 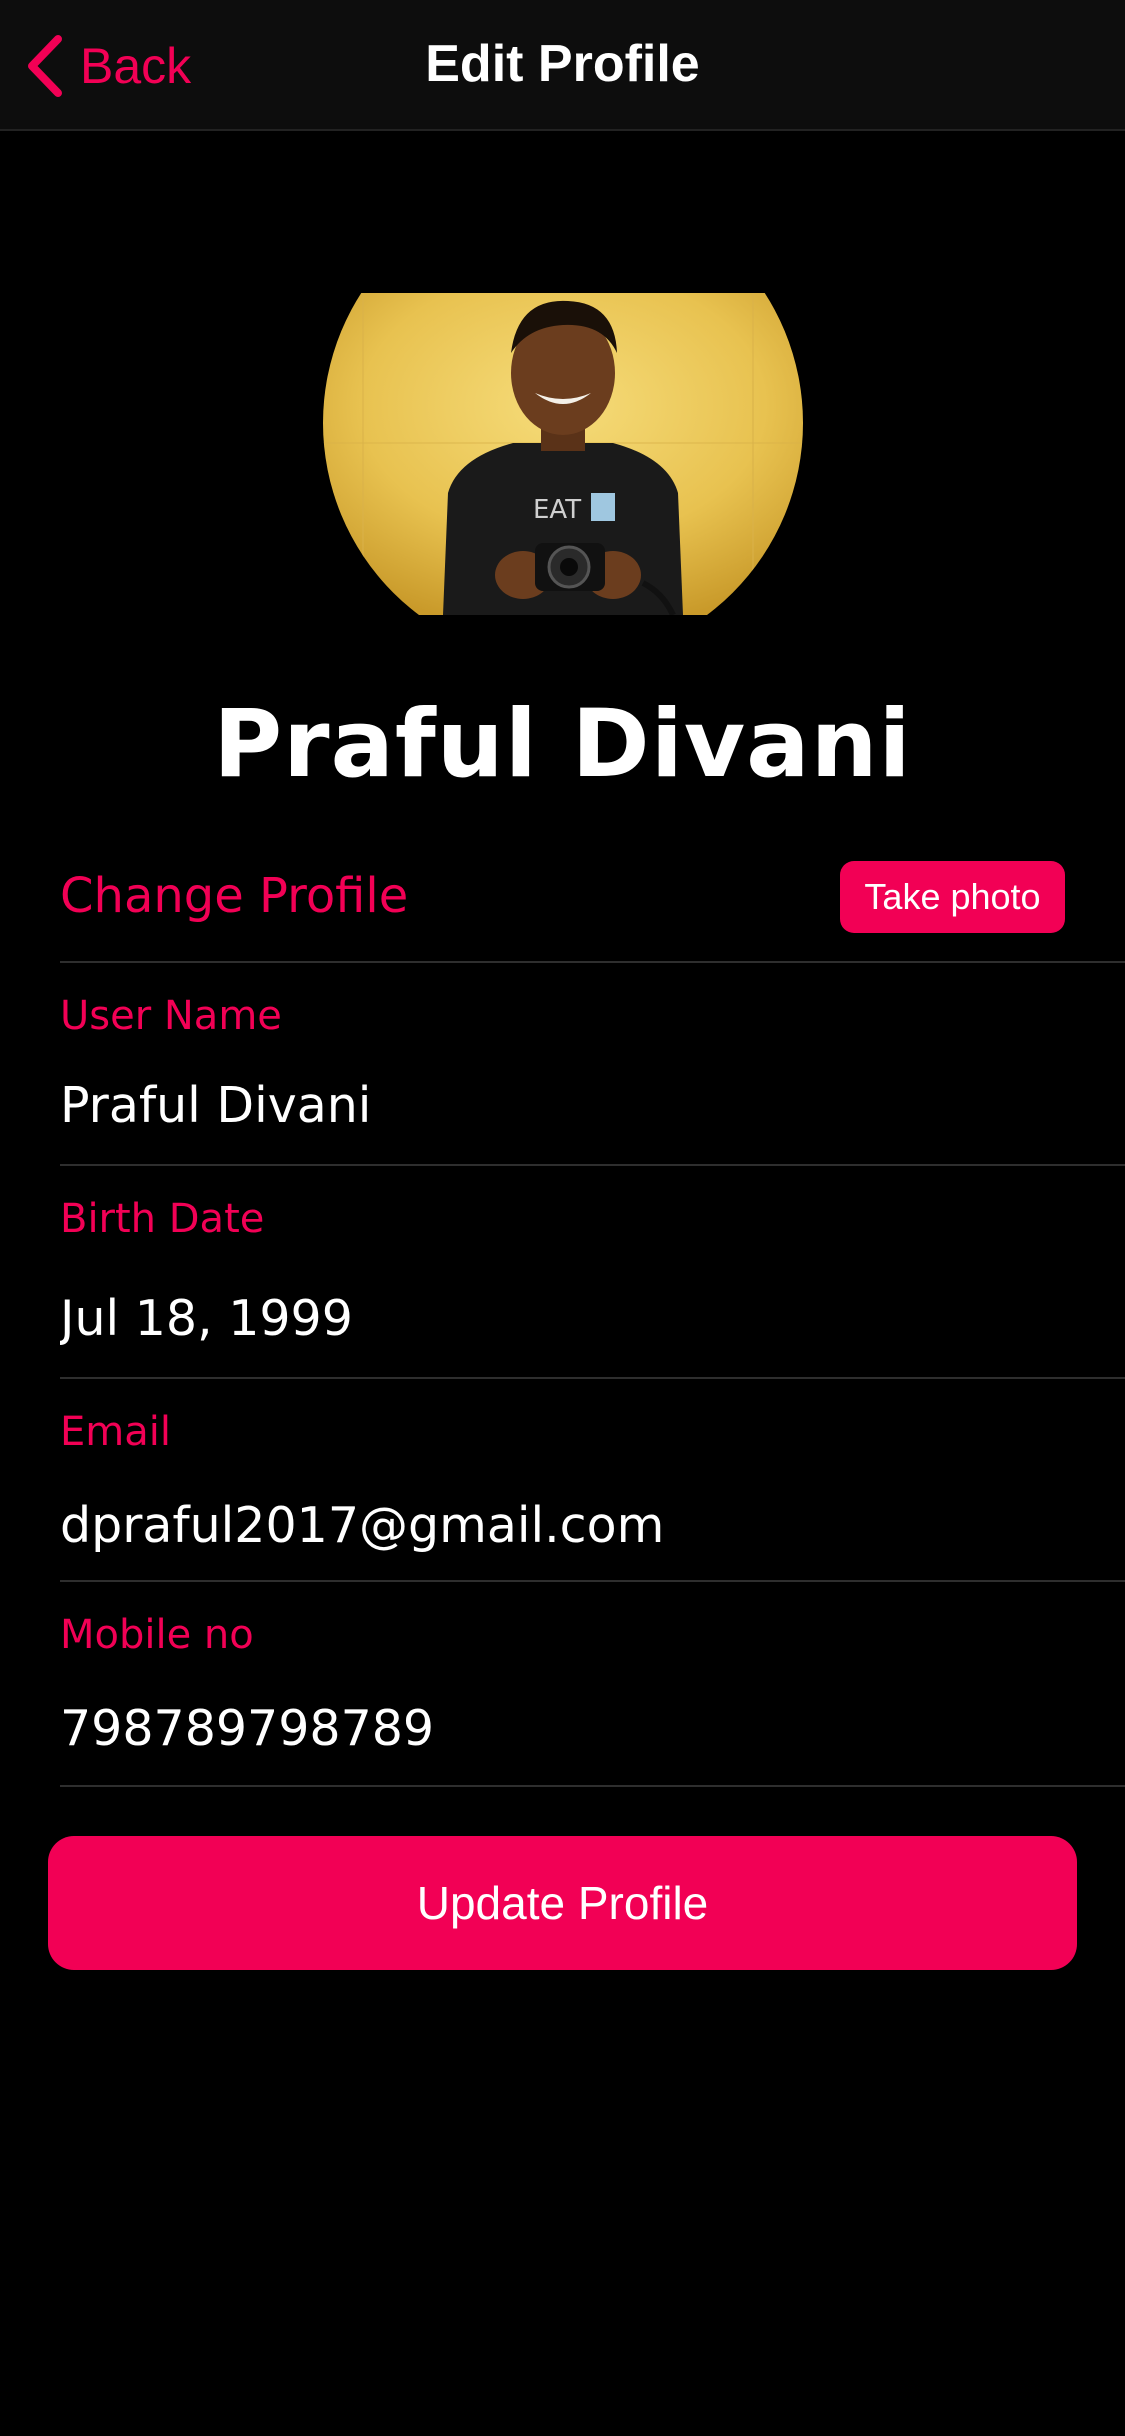 What do you see at coordinates (171, 1016) in the screenshot?
I see `username-label: User Name` at bounding box center [171, 1016].